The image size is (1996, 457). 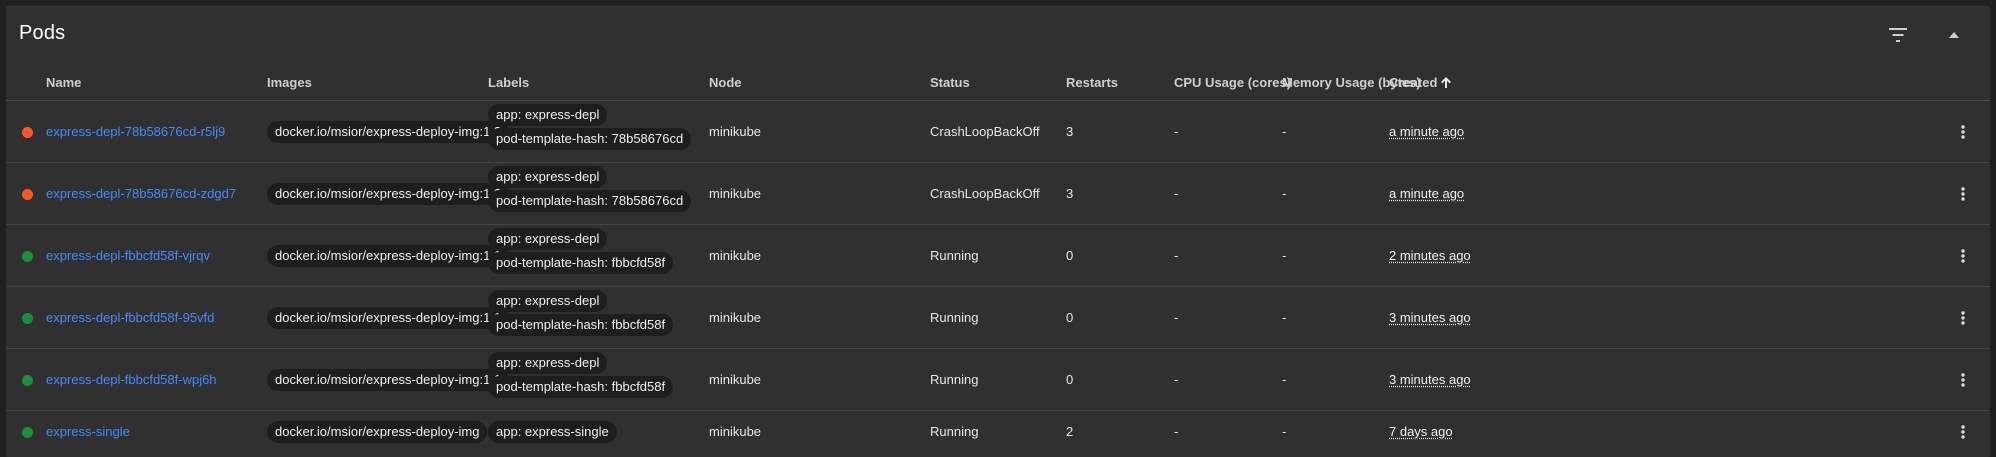 What do you see at coordinates (141, 193) in the screenshot?
I see `pod-name-link: express-depl-78b58676cd-zdgd7` at bounding box center [141, 193].